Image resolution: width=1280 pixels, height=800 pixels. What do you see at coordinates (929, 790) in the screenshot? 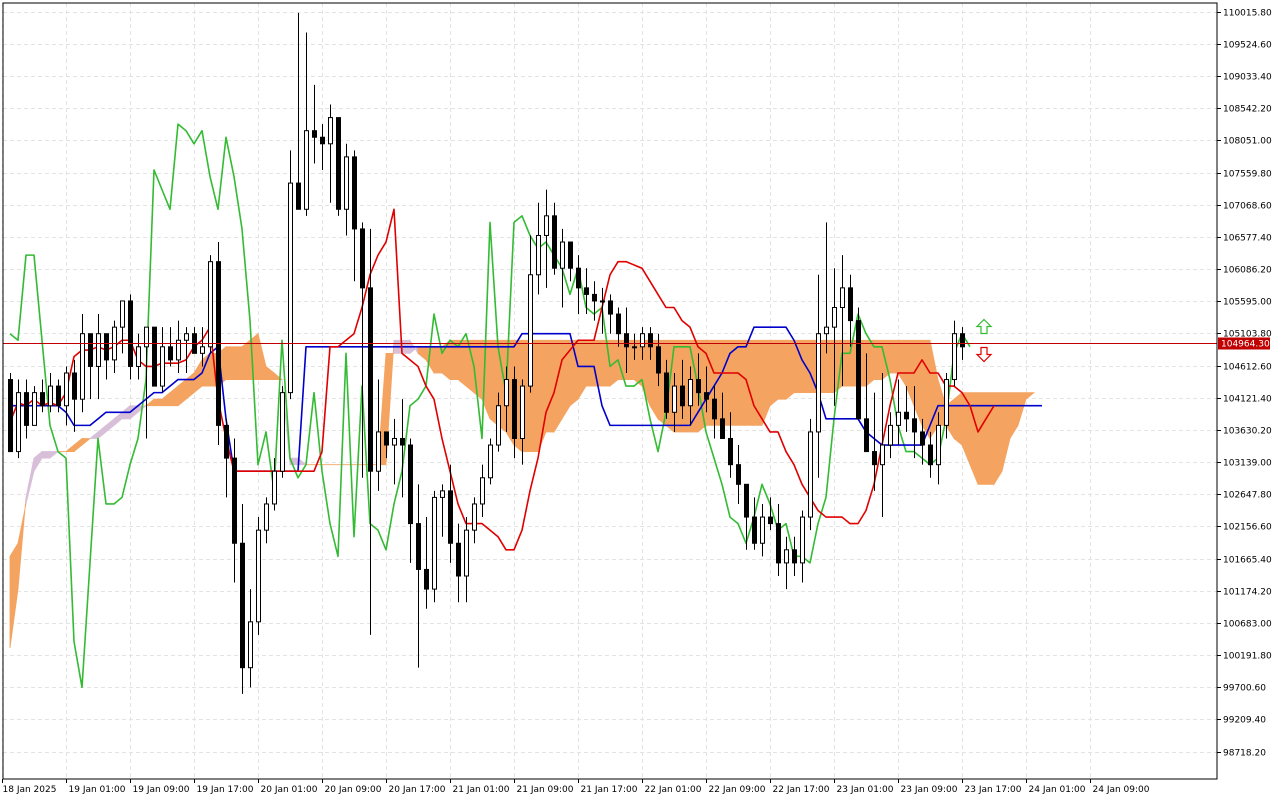
I see `x-tick-label: 23 Jan 09:00` at bounding box center [929, 790].